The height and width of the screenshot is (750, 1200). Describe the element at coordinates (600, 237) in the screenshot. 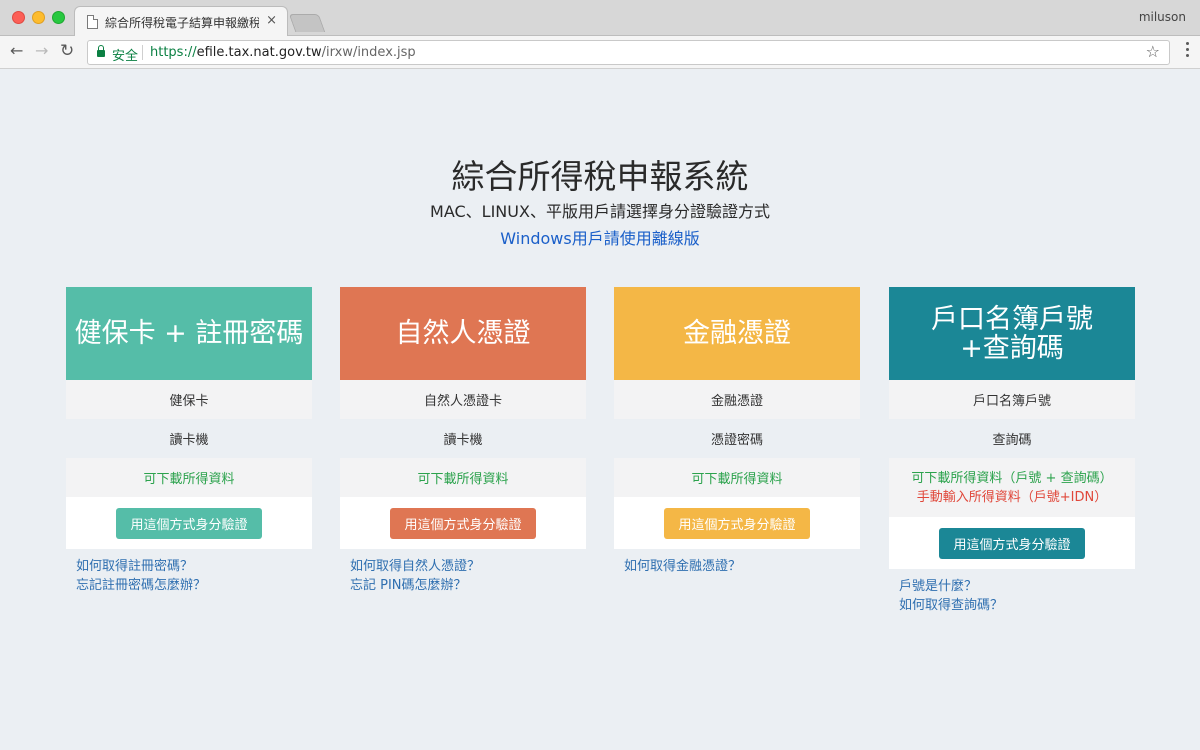

I see `offline-version-link: Windows用戶請使用離線版` at that location.